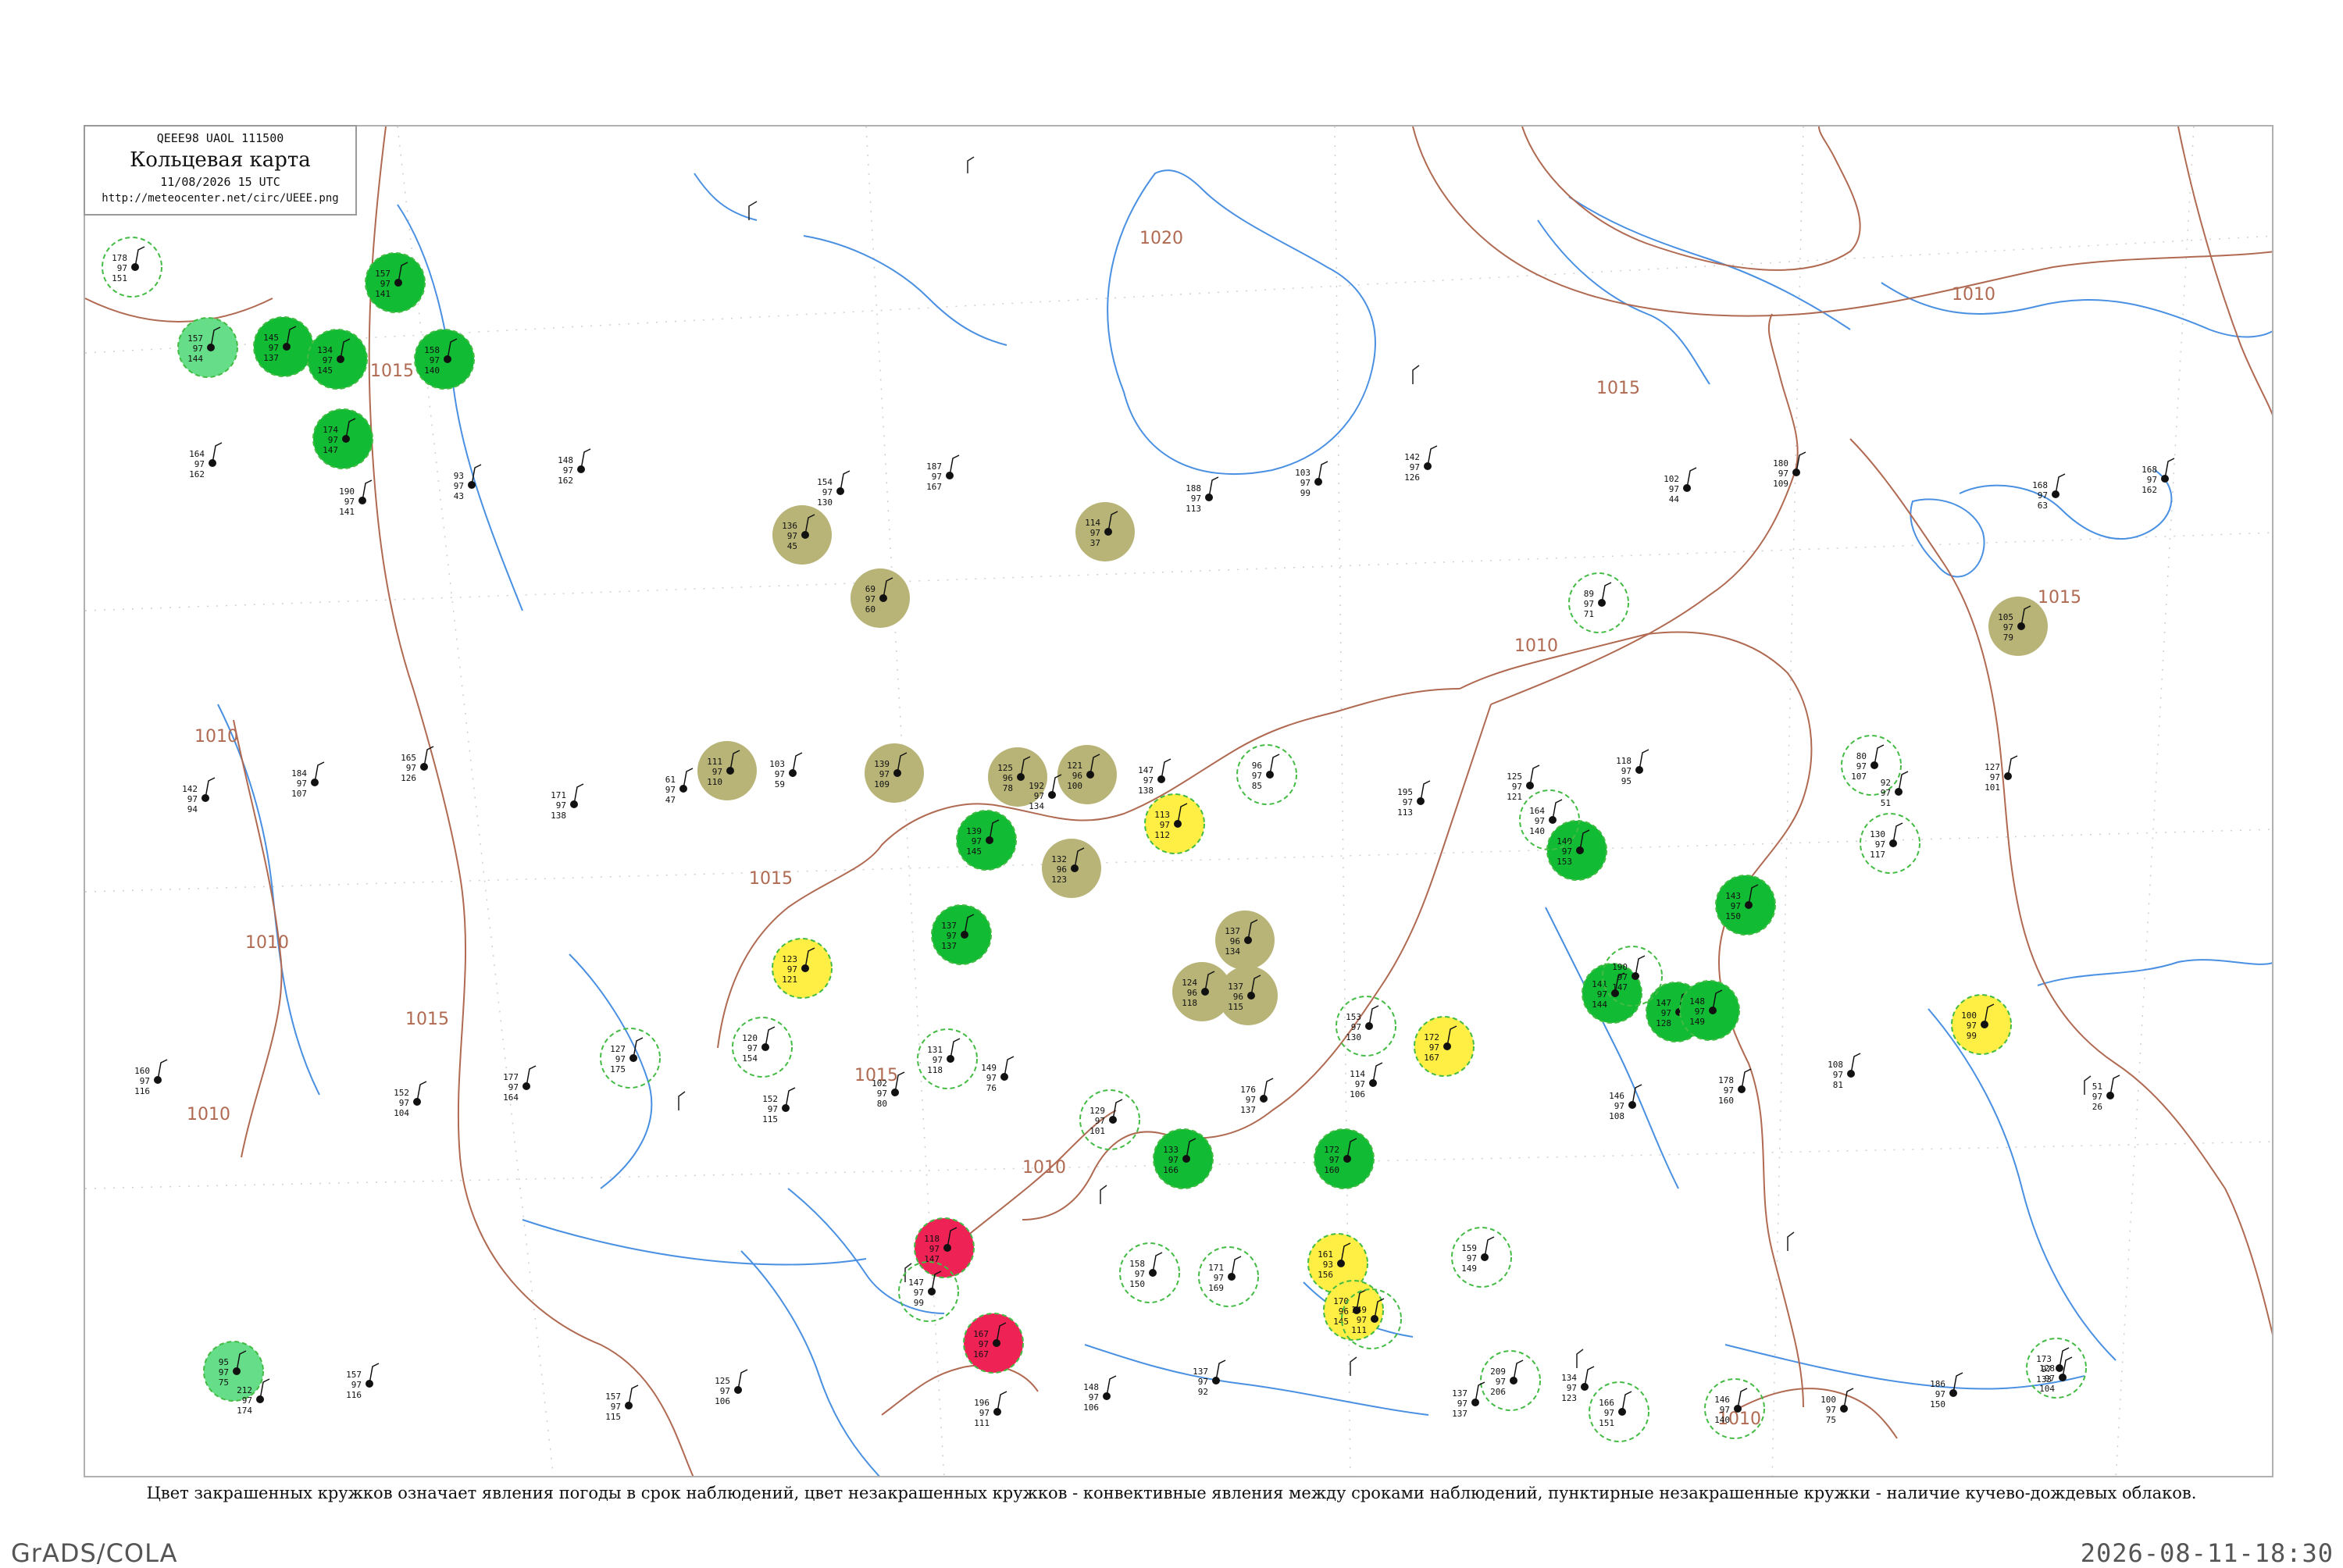 This screenshot has height=1568, width=2343. What do you see at coordinates (990, 1409) in the screenshot?
I see `station-plot: 19697111` at bounding box center [990, 1409].